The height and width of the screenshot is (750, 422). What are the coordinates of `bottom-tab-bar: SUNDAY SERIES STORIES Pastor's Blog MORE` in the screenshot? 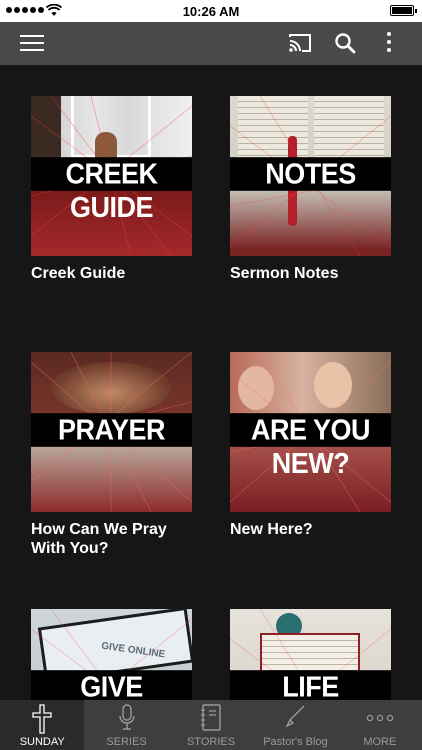 It's located at (211, 725).